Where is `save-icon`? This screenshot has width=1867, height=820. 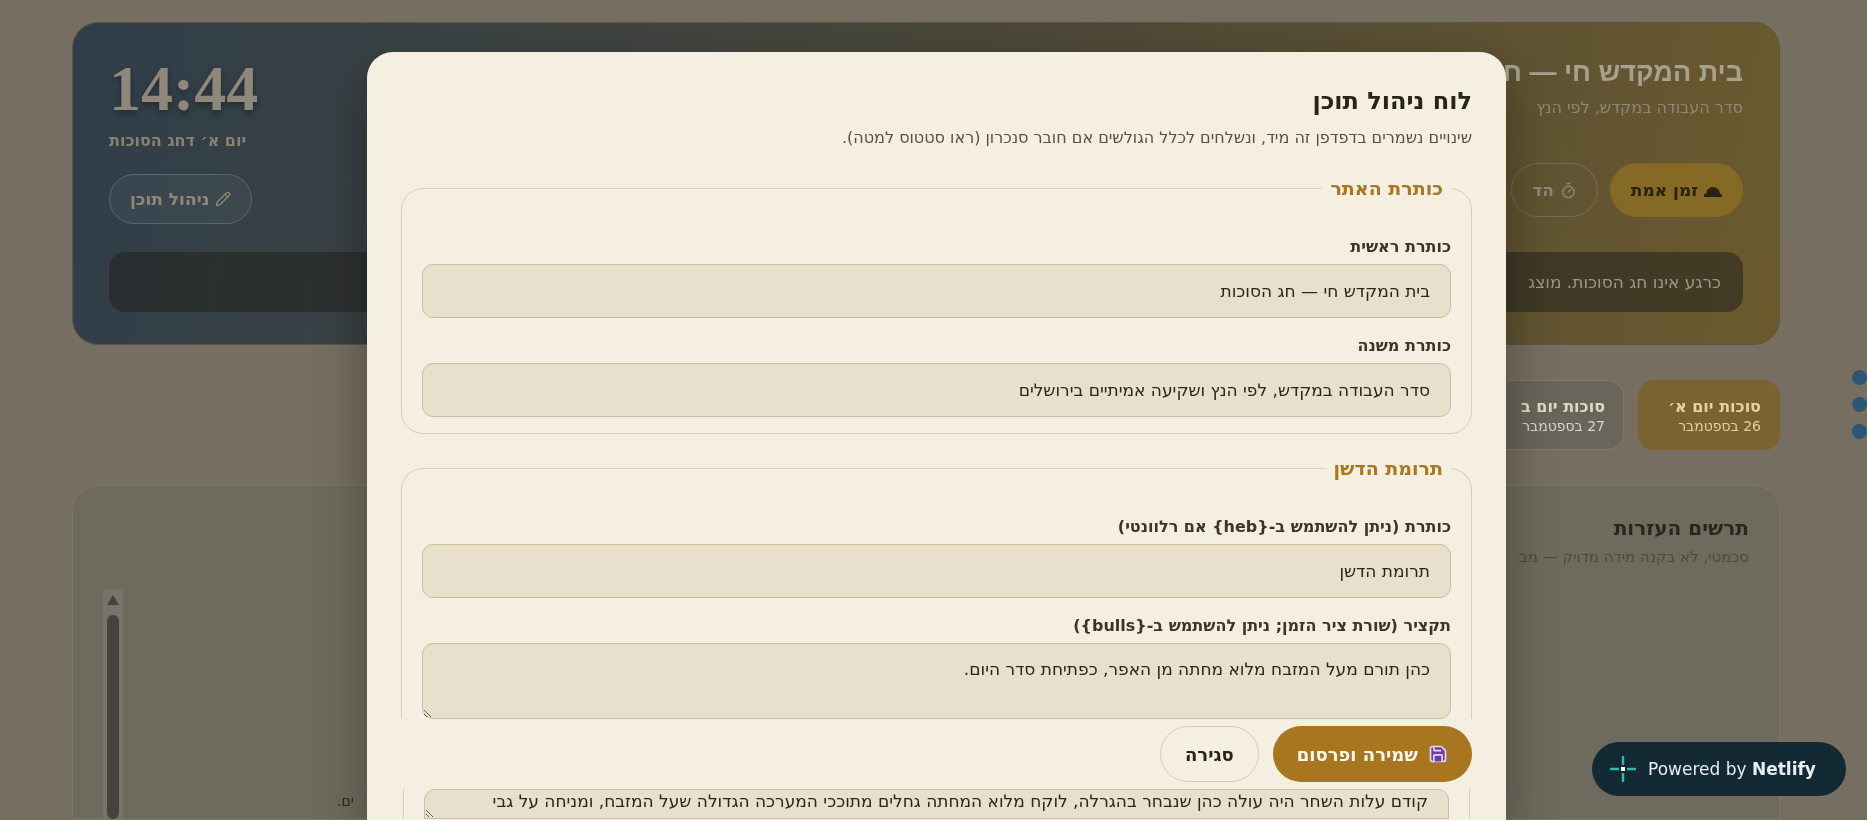 save-icon is located at coordinates (1438, 754).